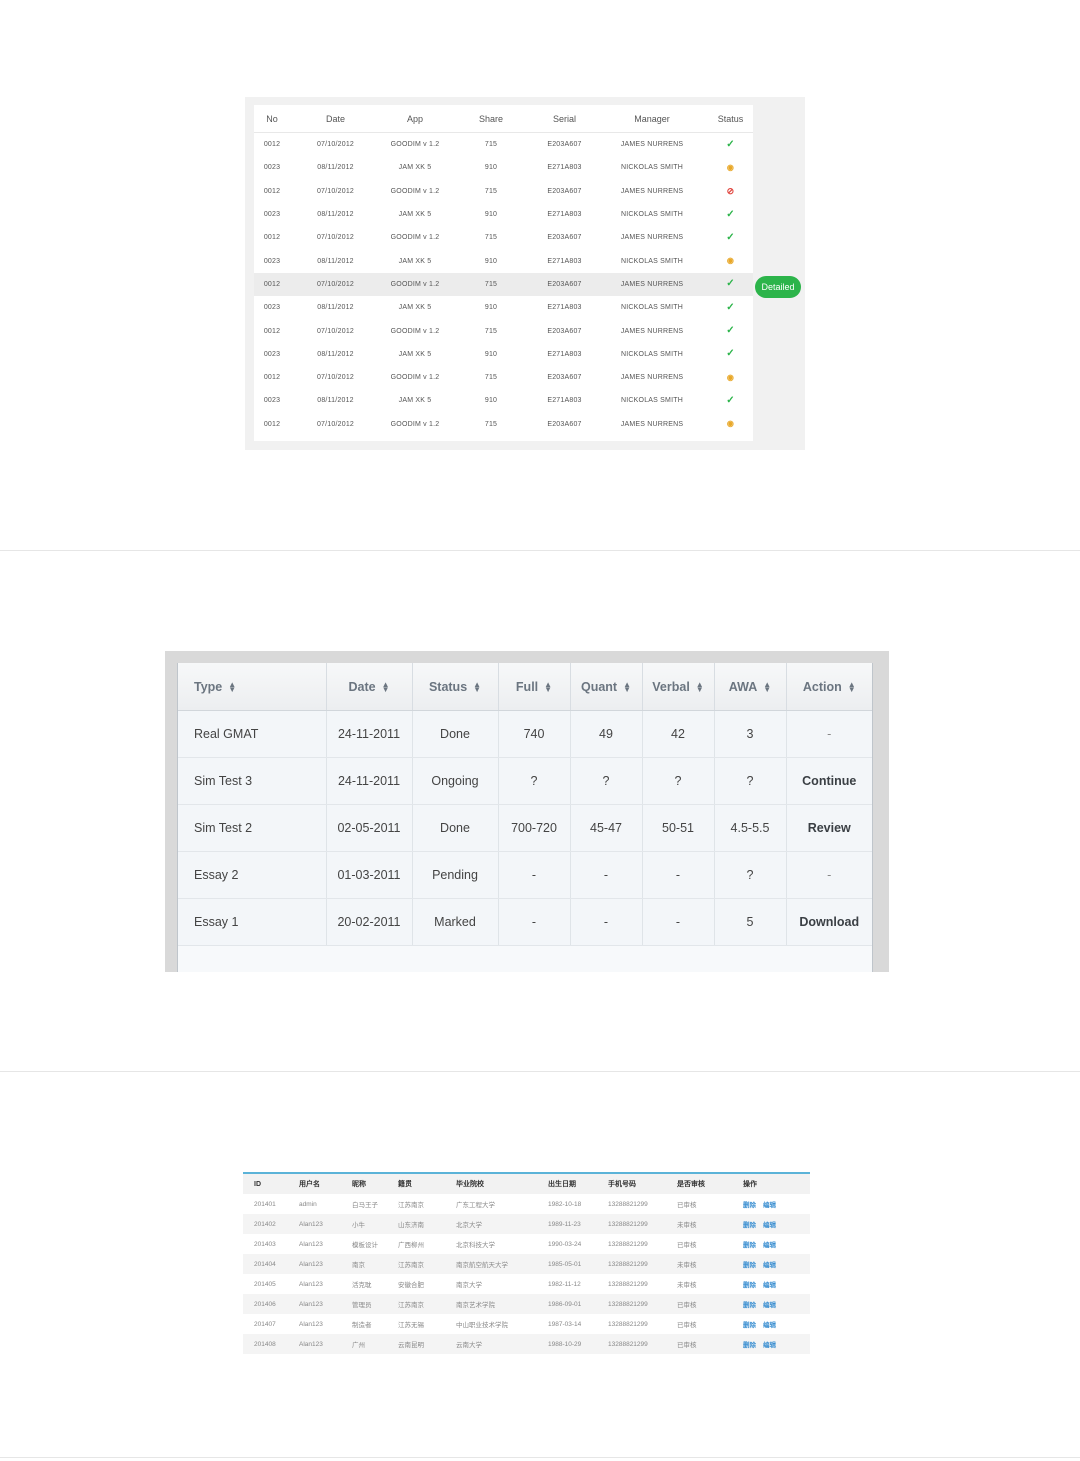 The width and height of the screenshot is (1080, 1461). What do you see at coordinates (252, 875) in the screenshot?
I see `cell-type: Essay 2` at bounding box center [252, 875].